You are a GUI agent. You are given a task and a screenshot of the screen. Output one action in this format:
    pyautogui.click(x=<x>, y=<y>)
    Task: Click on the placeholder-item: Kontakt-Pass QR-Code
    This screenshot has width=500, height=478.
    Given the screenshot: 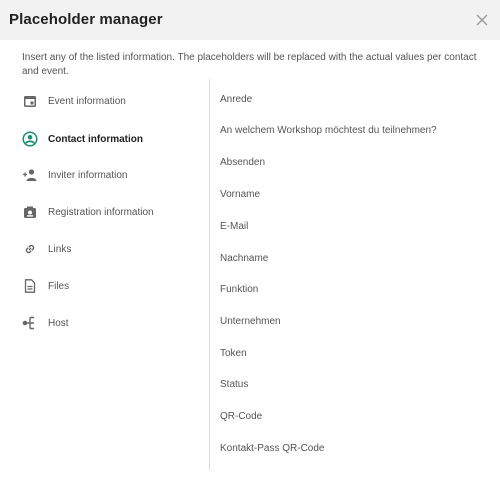 What is the action you would take?
    pyautogui.click(x=272, y=448)
    